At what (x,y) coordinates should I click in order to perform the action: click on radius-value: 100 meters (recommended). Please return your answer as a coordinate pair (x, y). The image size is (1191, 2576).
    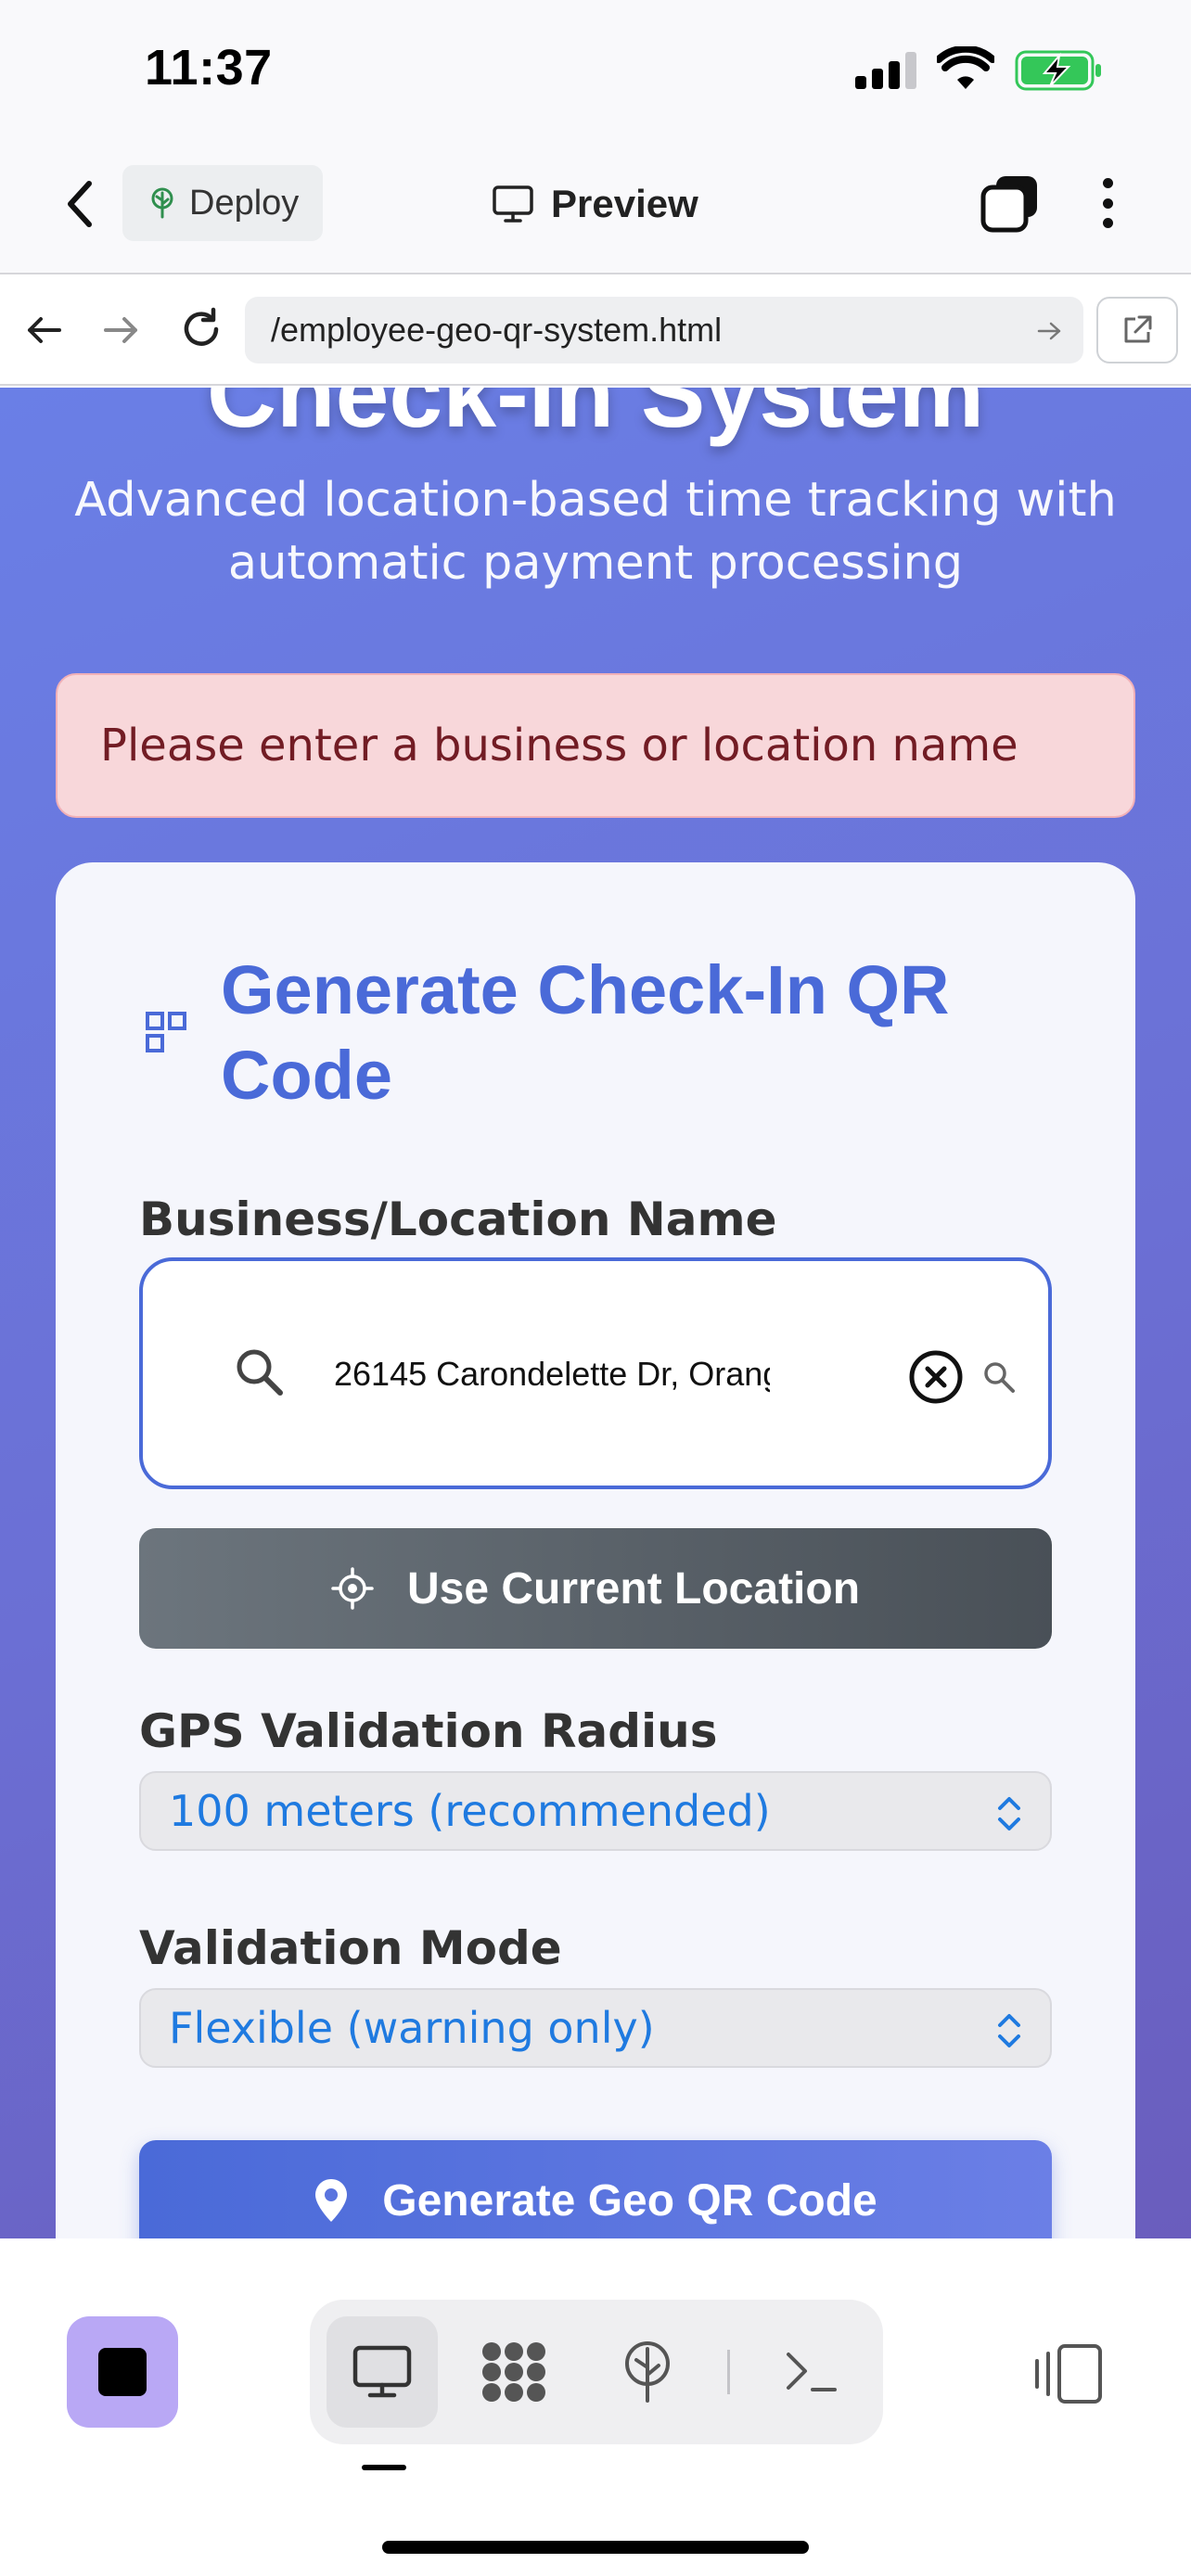
    Looking at the image, I should click on (470, 1811).